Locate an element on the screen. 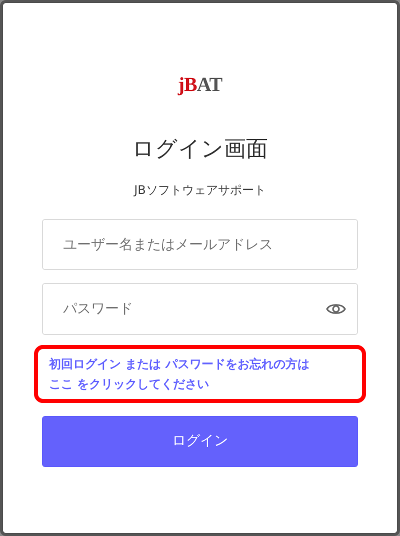 Image resolution: width=400 pixels, height=536 pixels. logo: jBAT is located at coordinates (200, 85).